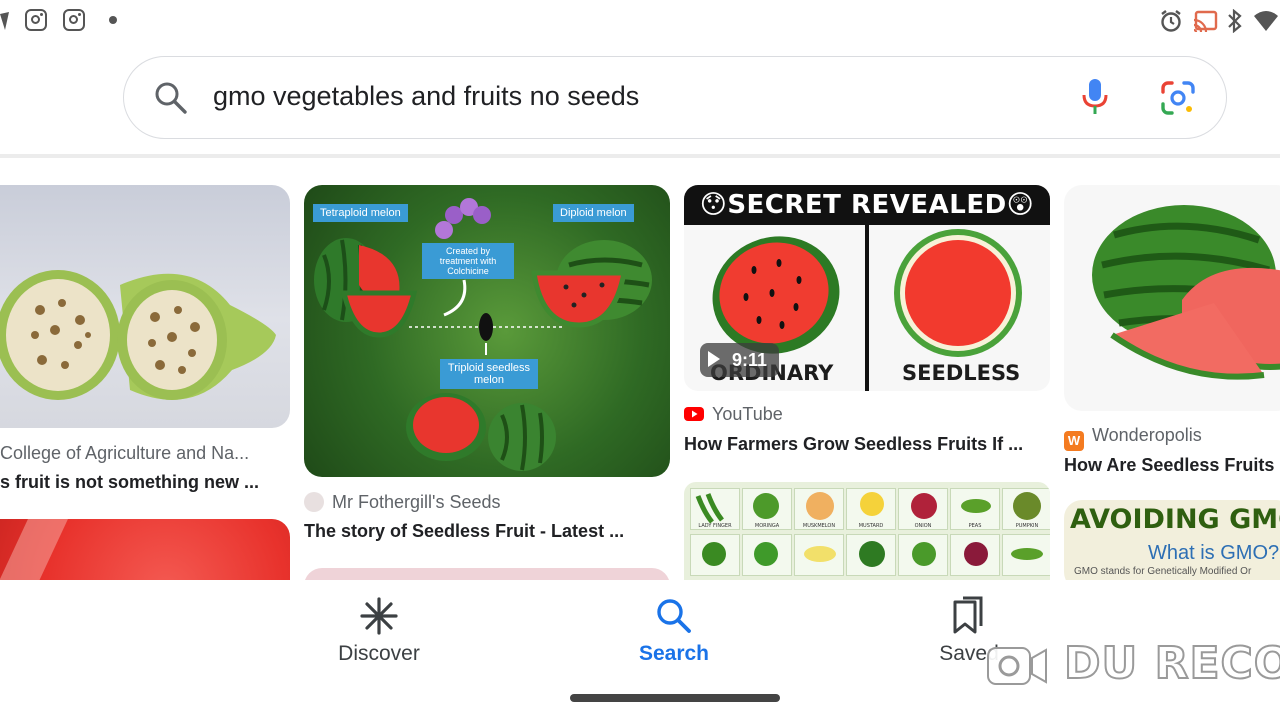 The image size is (1280, 720). I want to click on result-image-watermelon-slices, so click(1172, 298).